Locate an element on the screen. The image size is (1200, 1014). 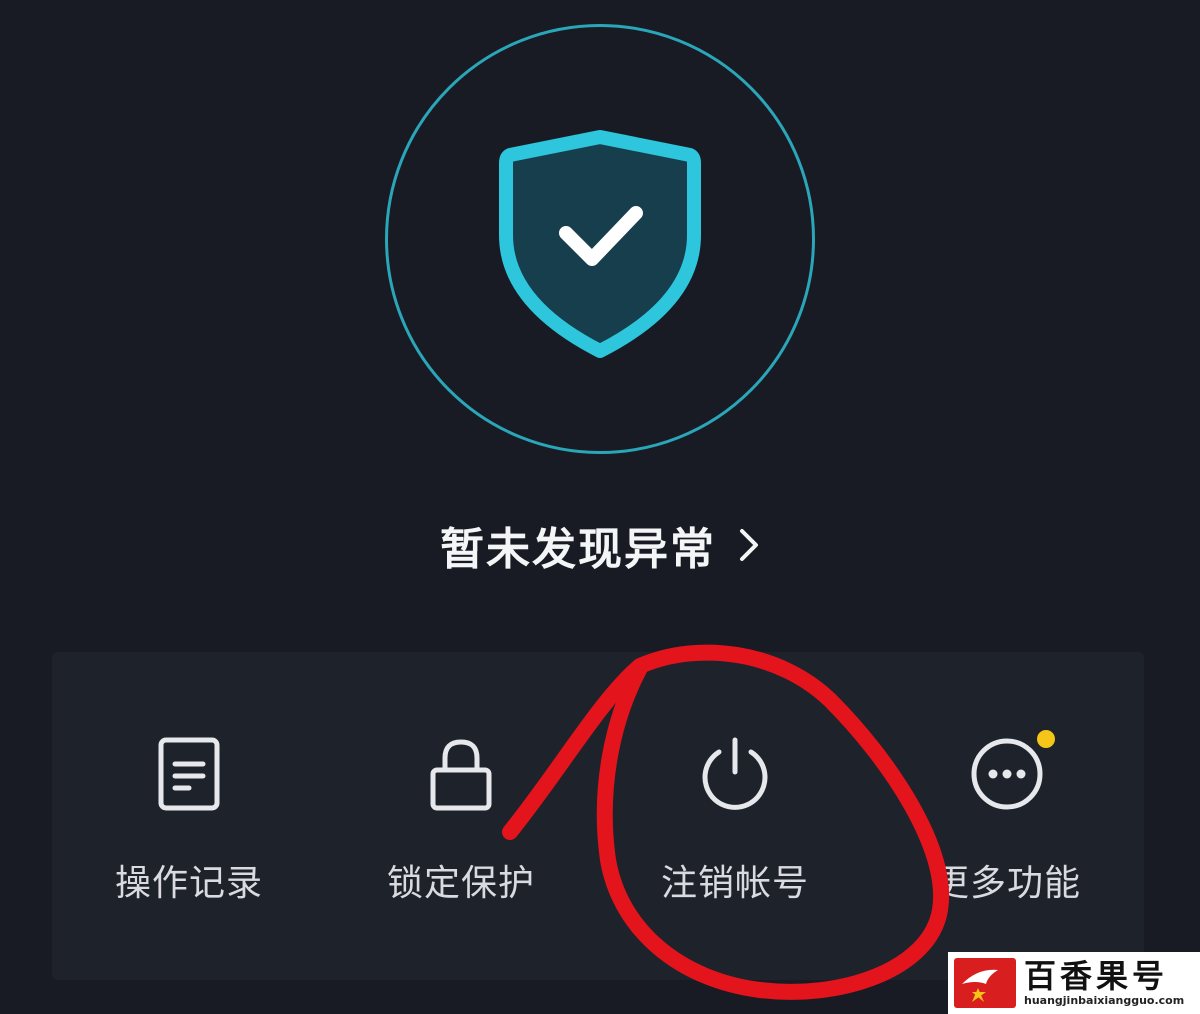
action-operation-log: 操作记录 is located at coordinates (189, 834).